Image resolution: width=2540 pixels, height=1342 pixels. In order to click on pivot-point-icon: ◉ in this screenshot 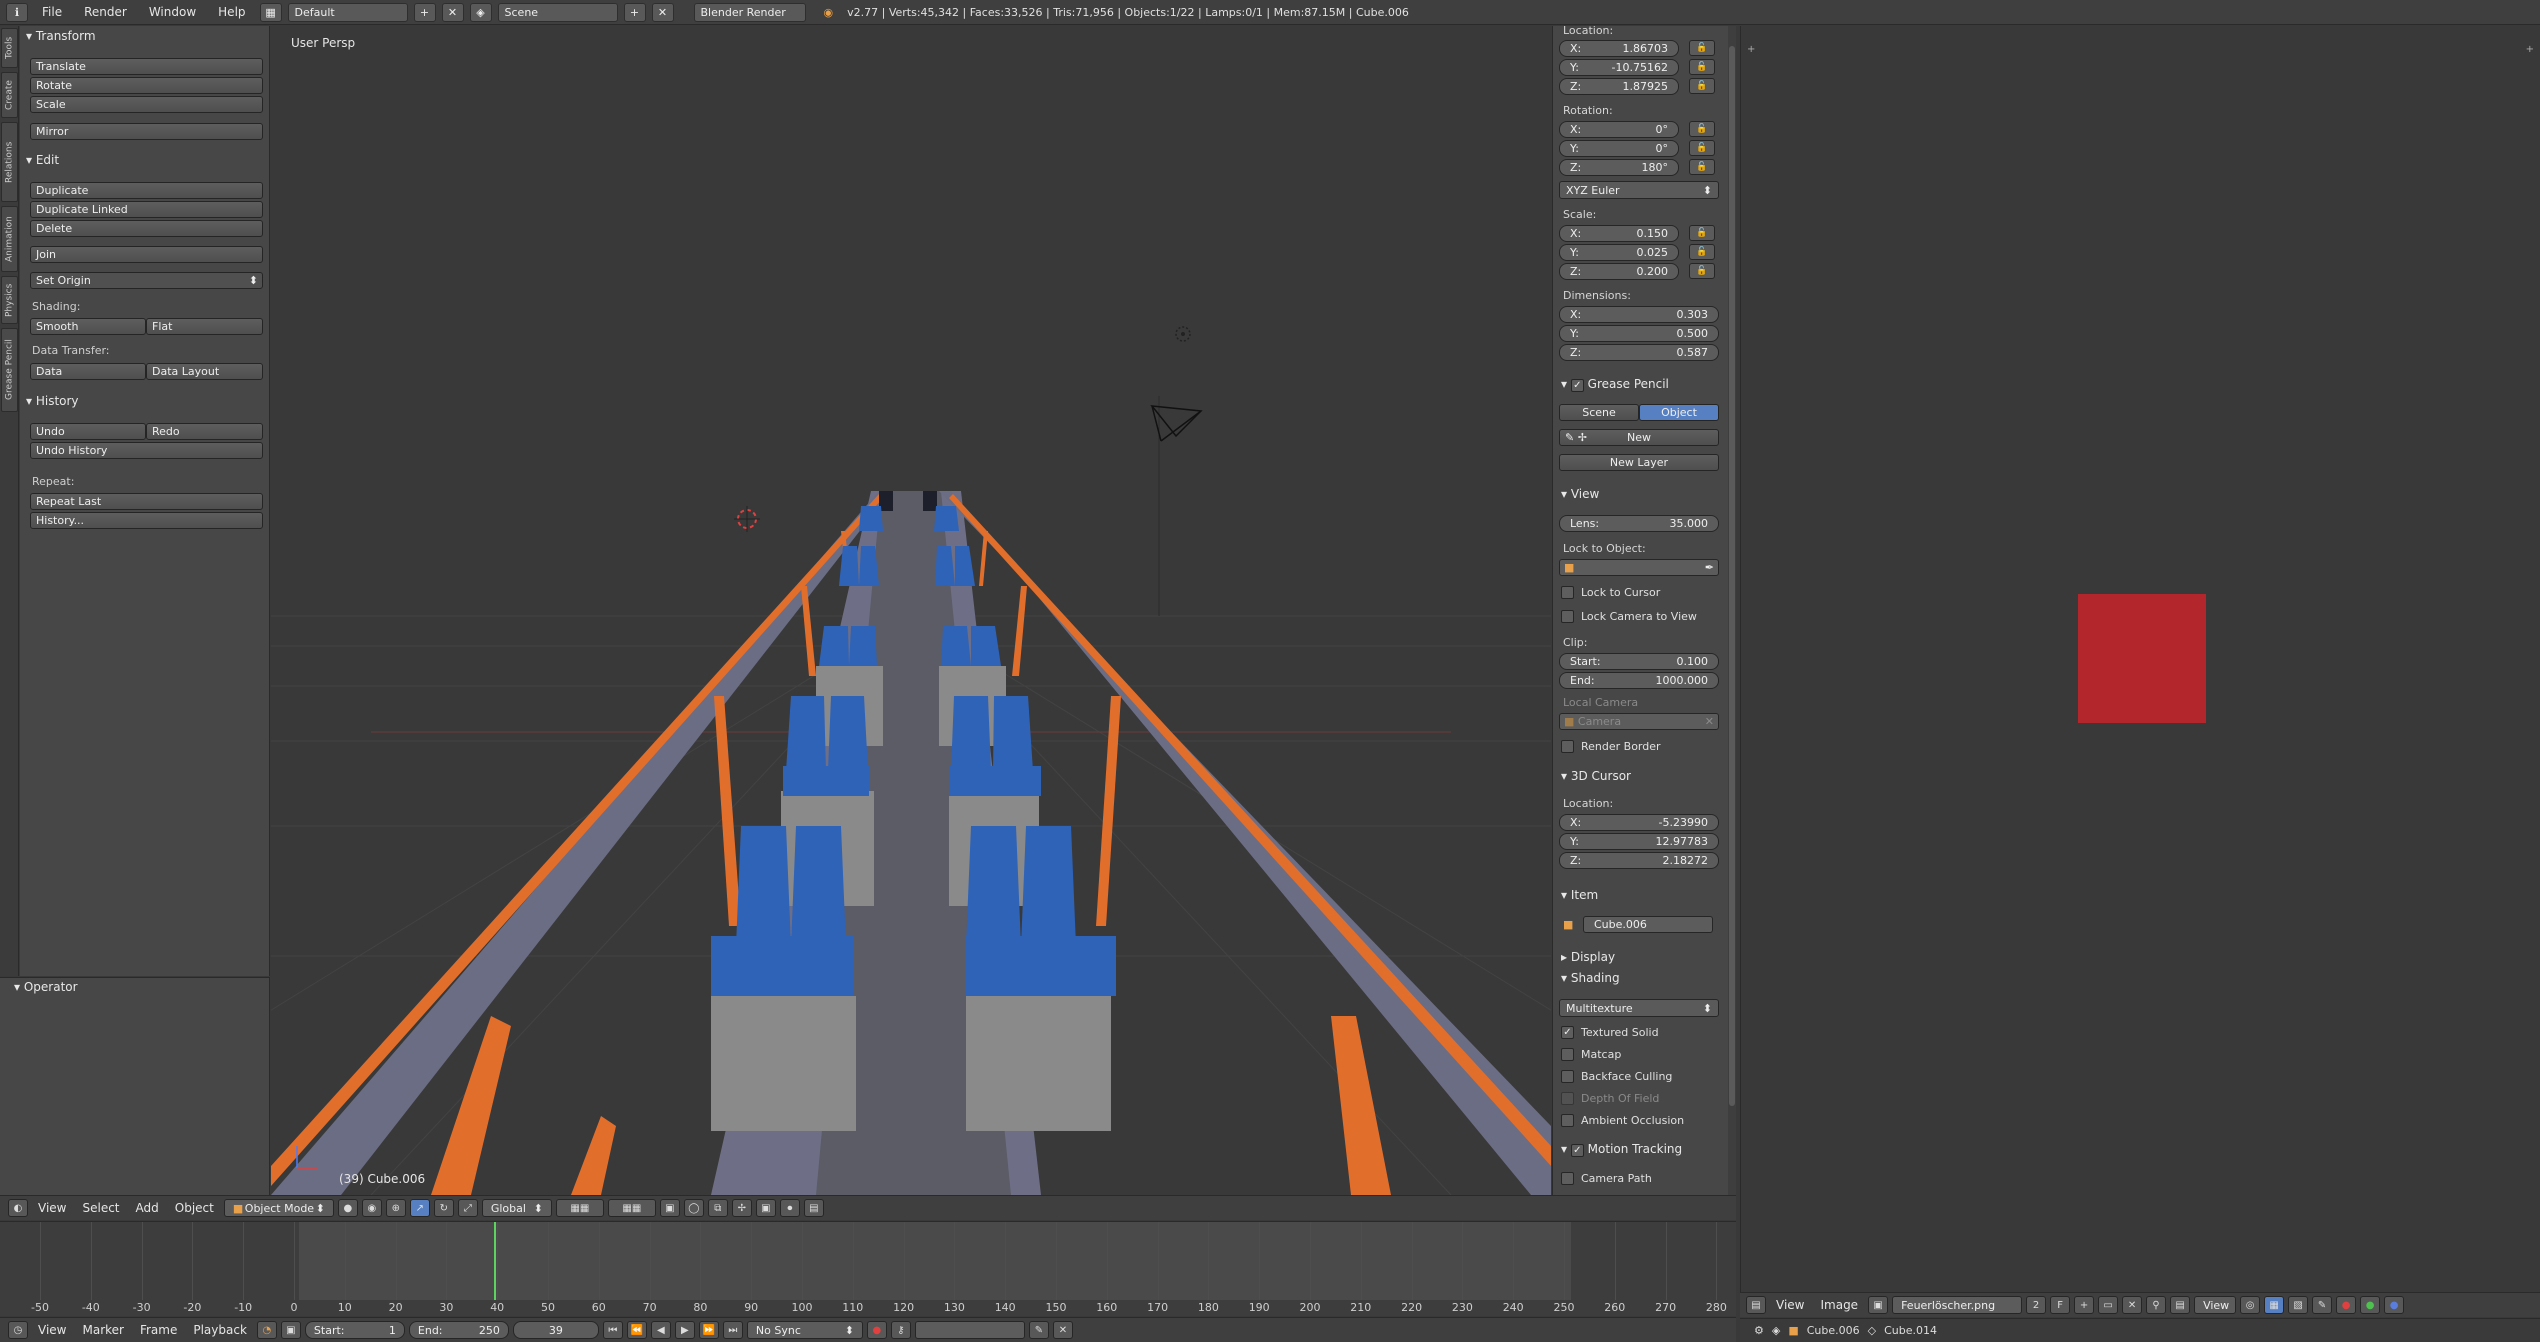, I will do `click(371, 1208)`.